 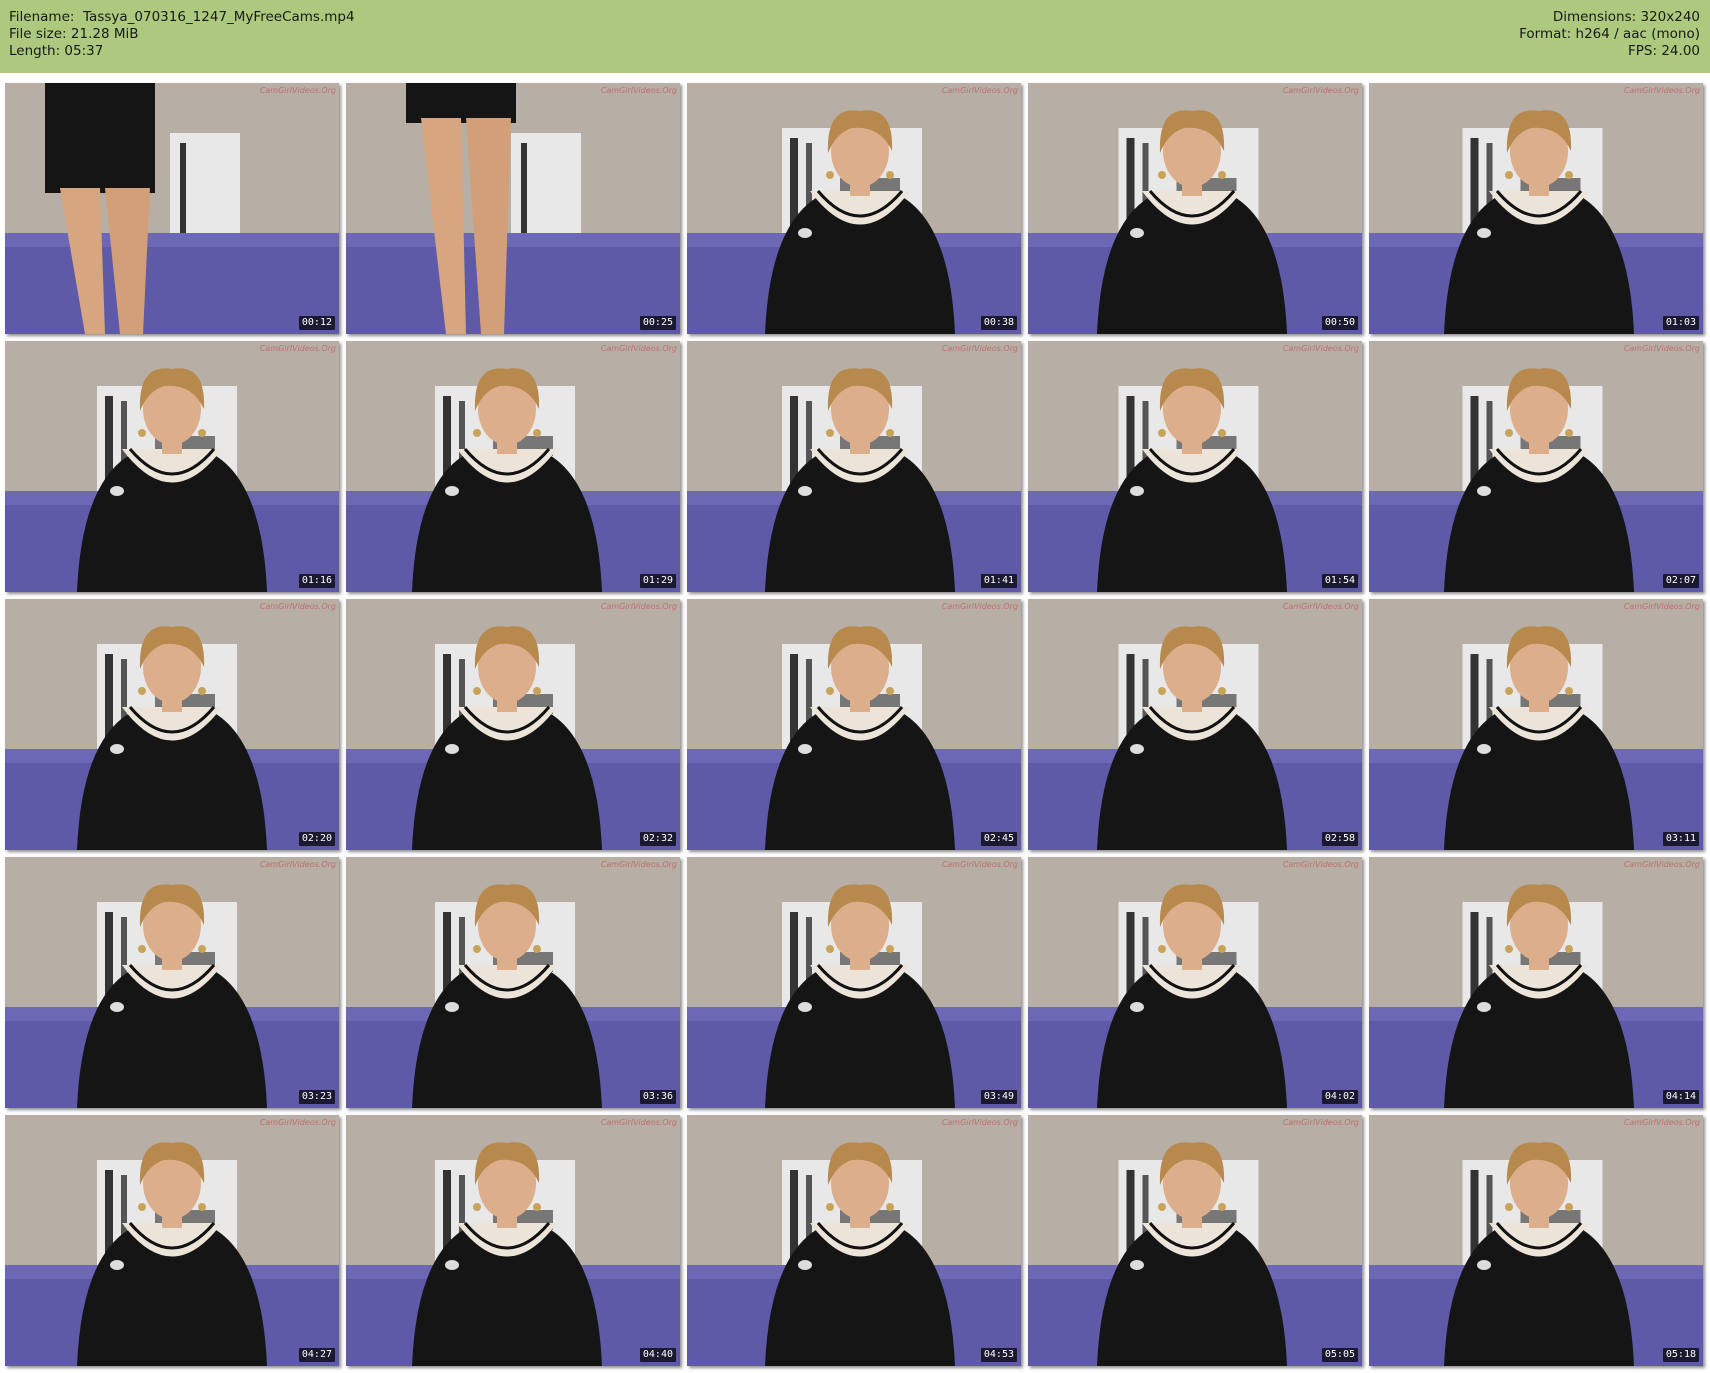 I want to click on frame-timestamp: 02:20, so click(x=316, y=839).